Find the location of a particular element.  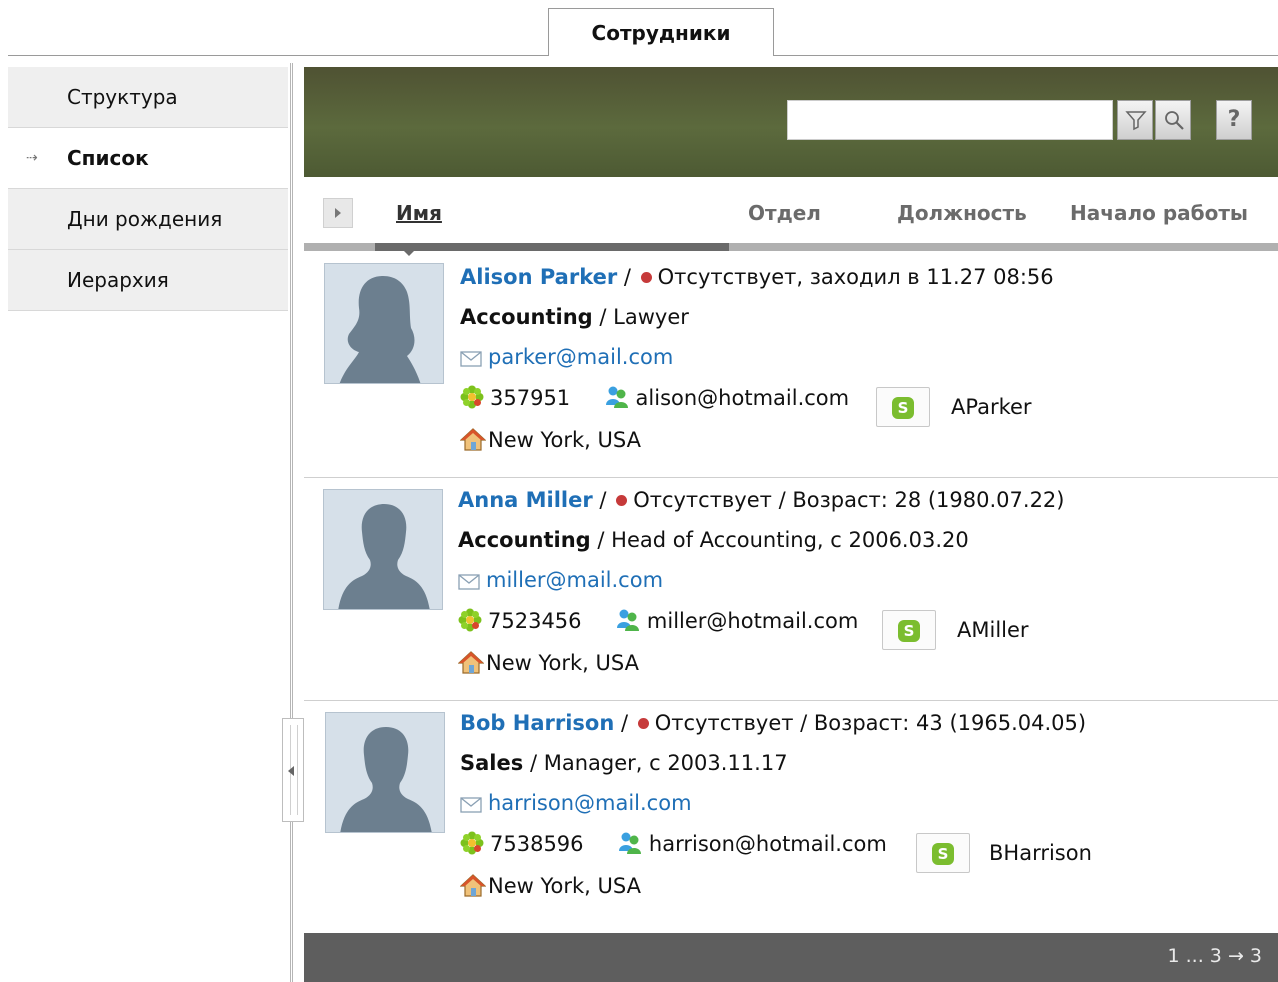

employee-department: Accounting is located at coordinates (524, 540).